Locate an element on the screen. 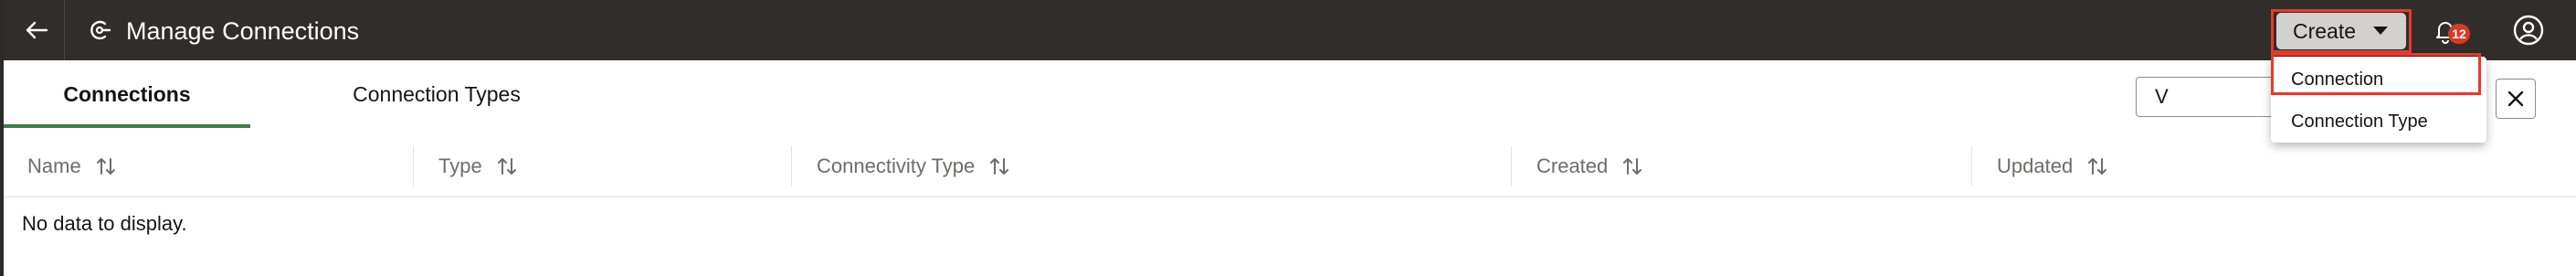  close-icon is located at coordinates (2515, 98).